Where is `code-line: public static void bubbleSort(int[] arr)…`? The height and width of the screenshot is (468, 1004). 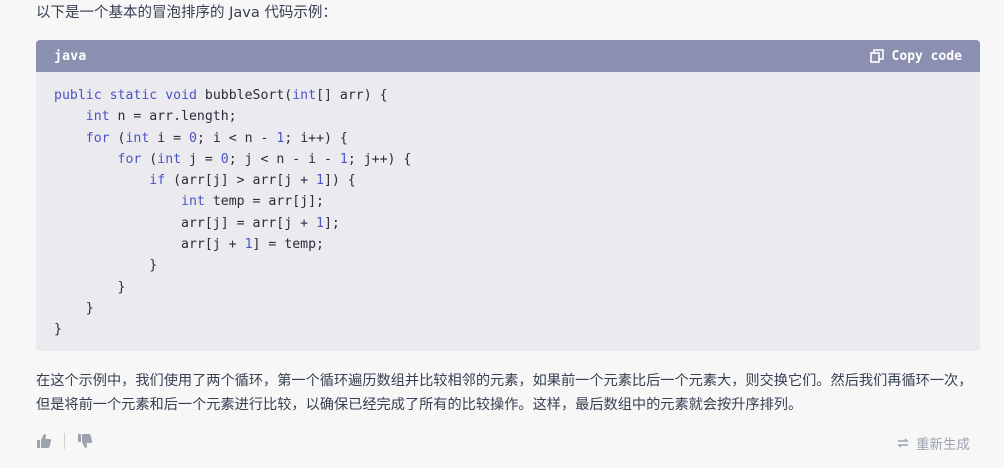 code-line: public static void bubbleSort(int[] arr)… is located at coordinates (221, 95).